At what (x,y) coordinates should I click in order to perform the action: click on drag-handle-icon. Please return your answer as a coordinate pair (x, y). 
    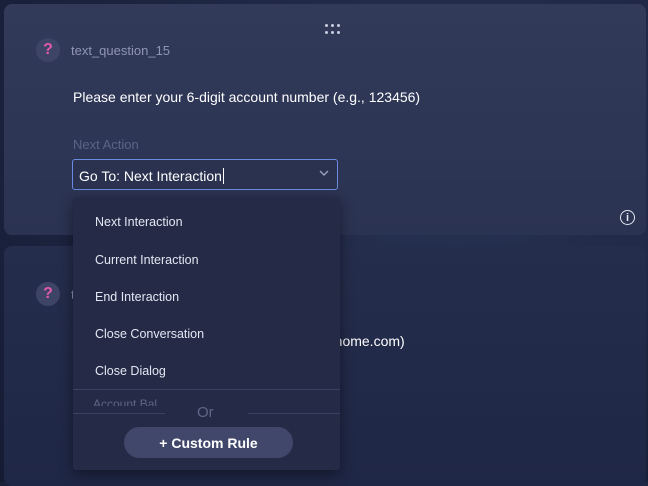
    Looking at the image, I should click on (333, 30).